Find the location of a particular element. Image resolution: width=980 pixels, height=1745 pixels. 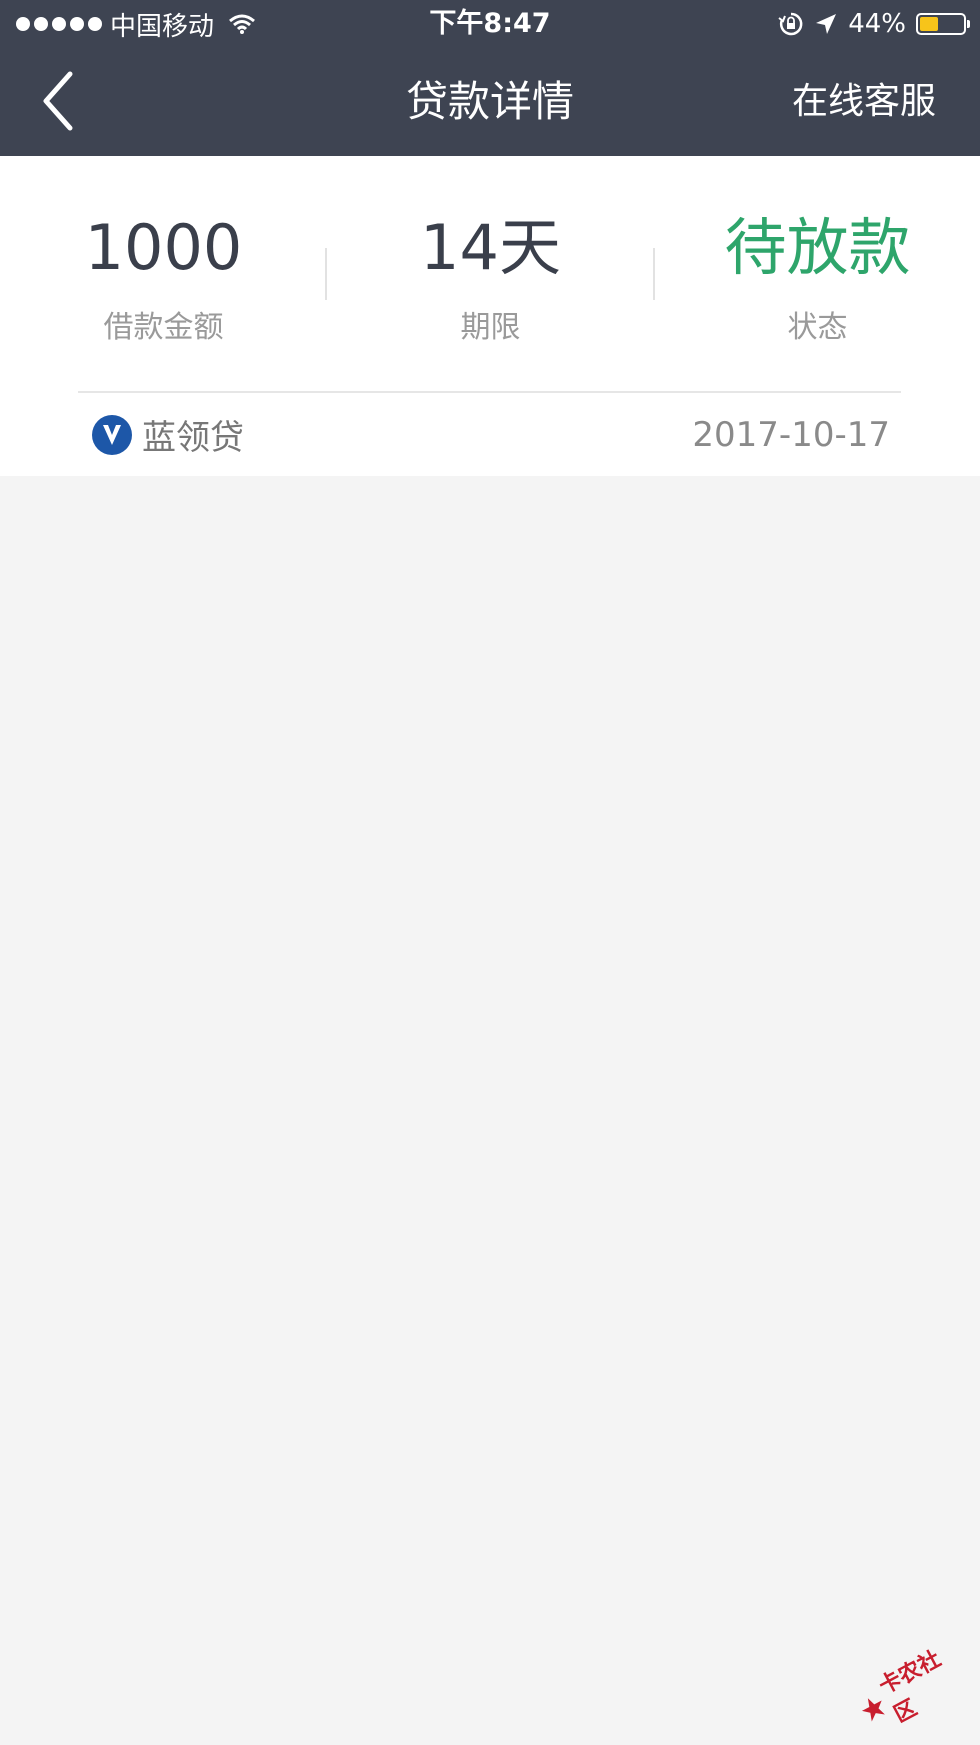

watermark: 卡农社区 is located at coordinates (911, 1687).